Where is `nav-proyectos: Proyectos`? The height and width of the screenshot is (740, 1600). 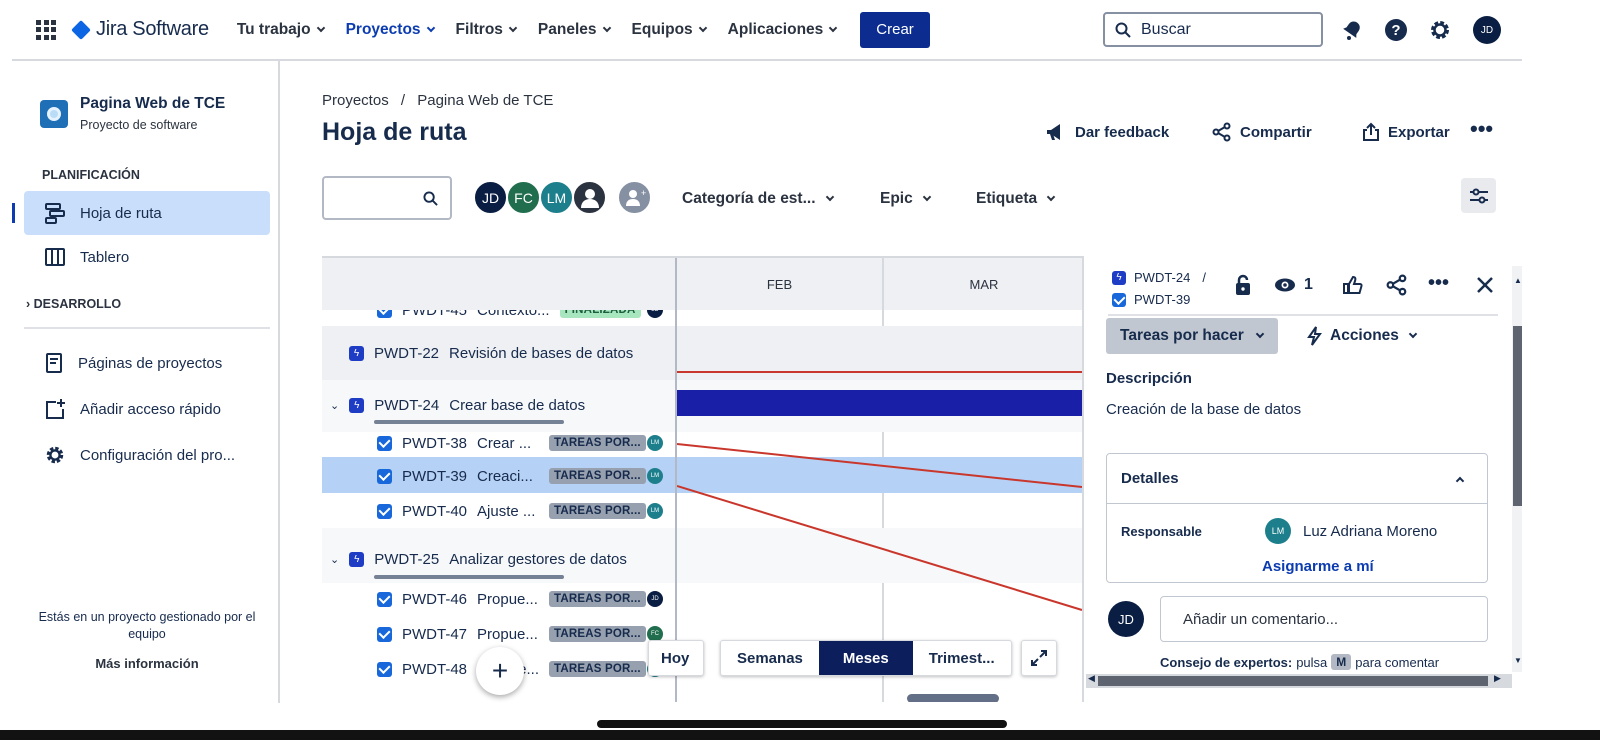 nav-proyectos: Proyectos is located at coordinates (390, 29).